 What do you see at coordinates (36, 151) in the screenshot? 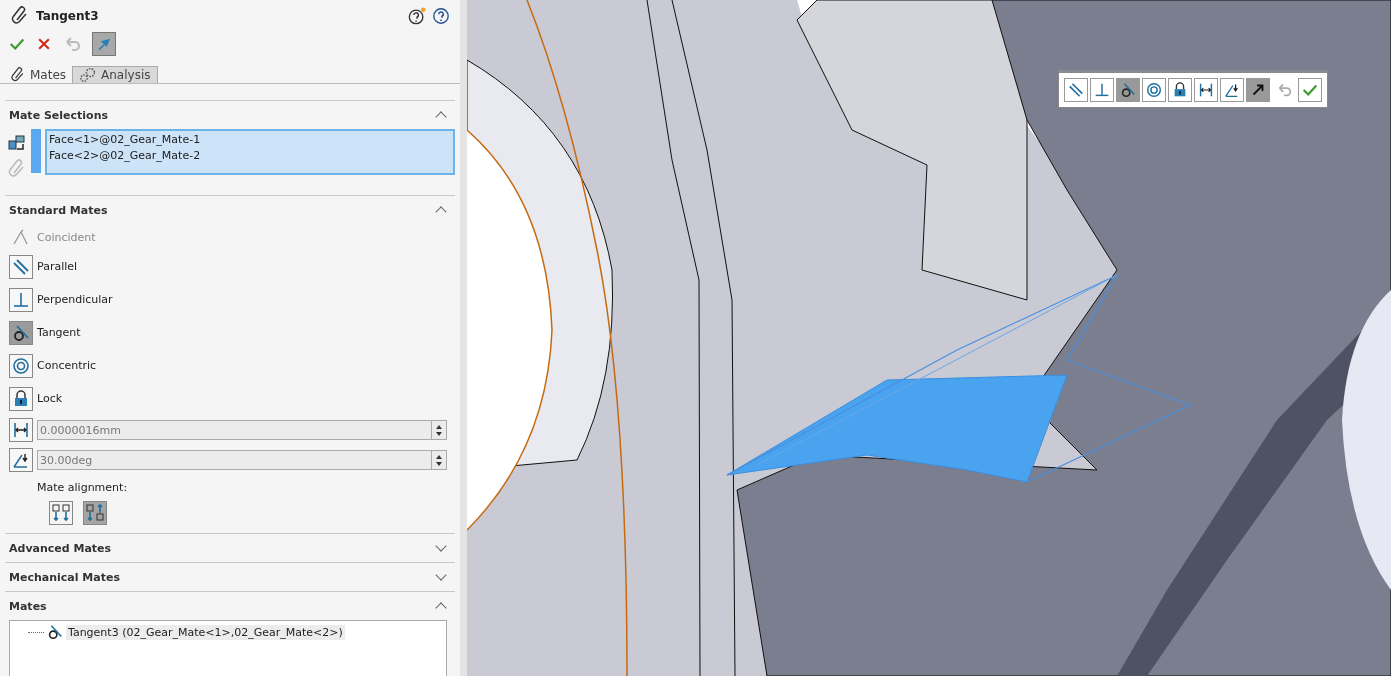
I see `selection-color-bar` at bounding box center [36, 151].